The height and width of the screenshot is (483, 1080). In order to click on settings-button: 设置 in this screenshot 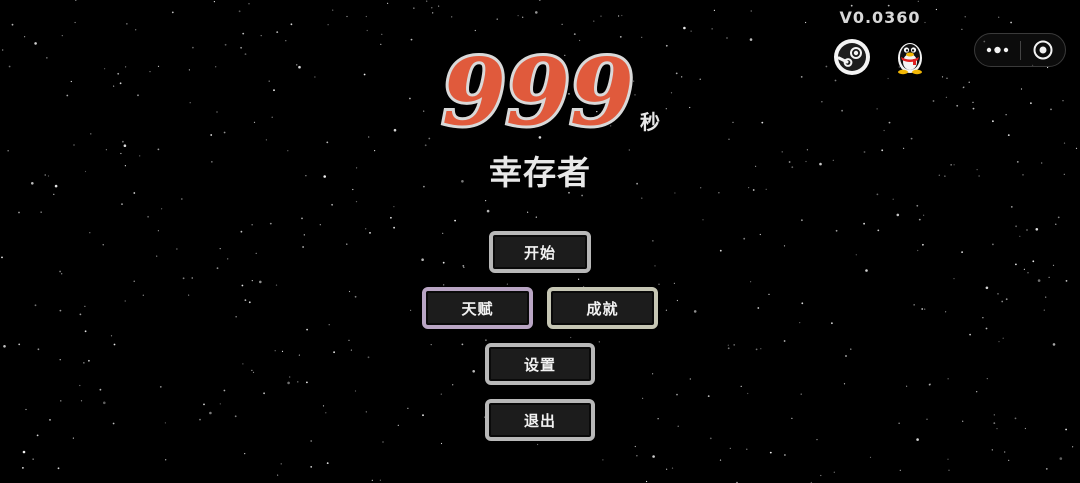, I will do `click(540, 364)`.